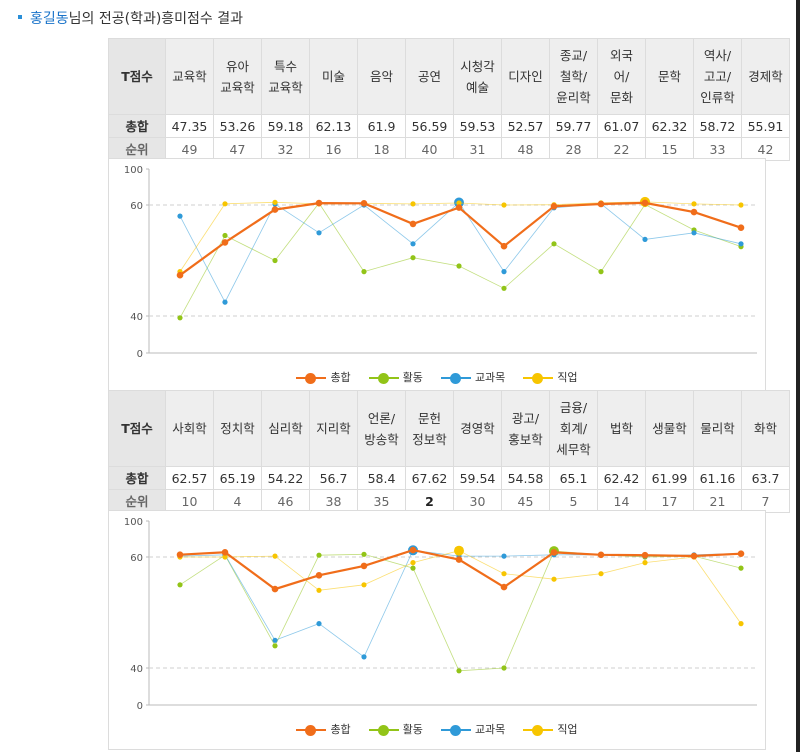 This screenshot has height=752, width=800. Describe the element at coordinates (765, 428) in the screenshot. I see `column-header: 화학` at that location.